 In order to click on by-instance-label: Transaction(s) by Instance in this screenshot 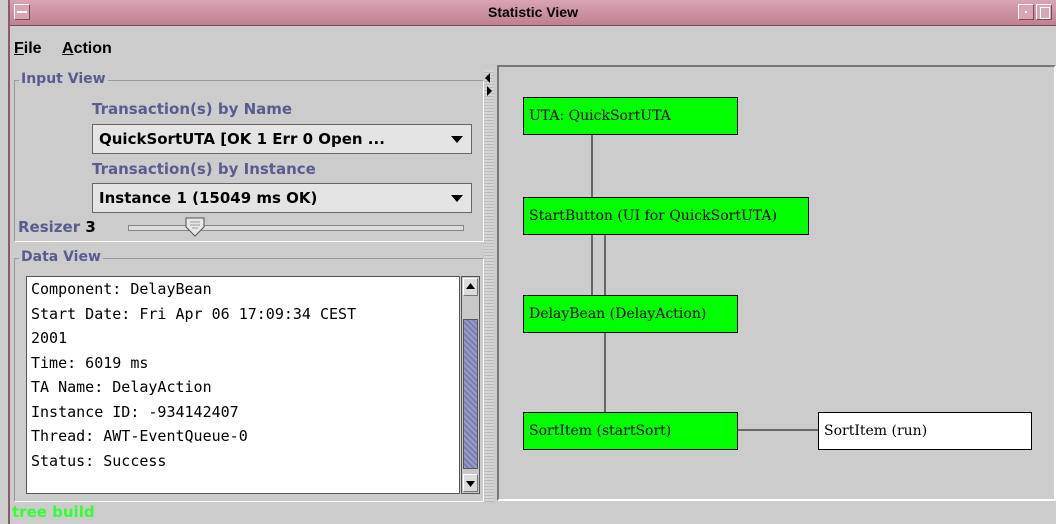, I will do `click(204, 169)`.